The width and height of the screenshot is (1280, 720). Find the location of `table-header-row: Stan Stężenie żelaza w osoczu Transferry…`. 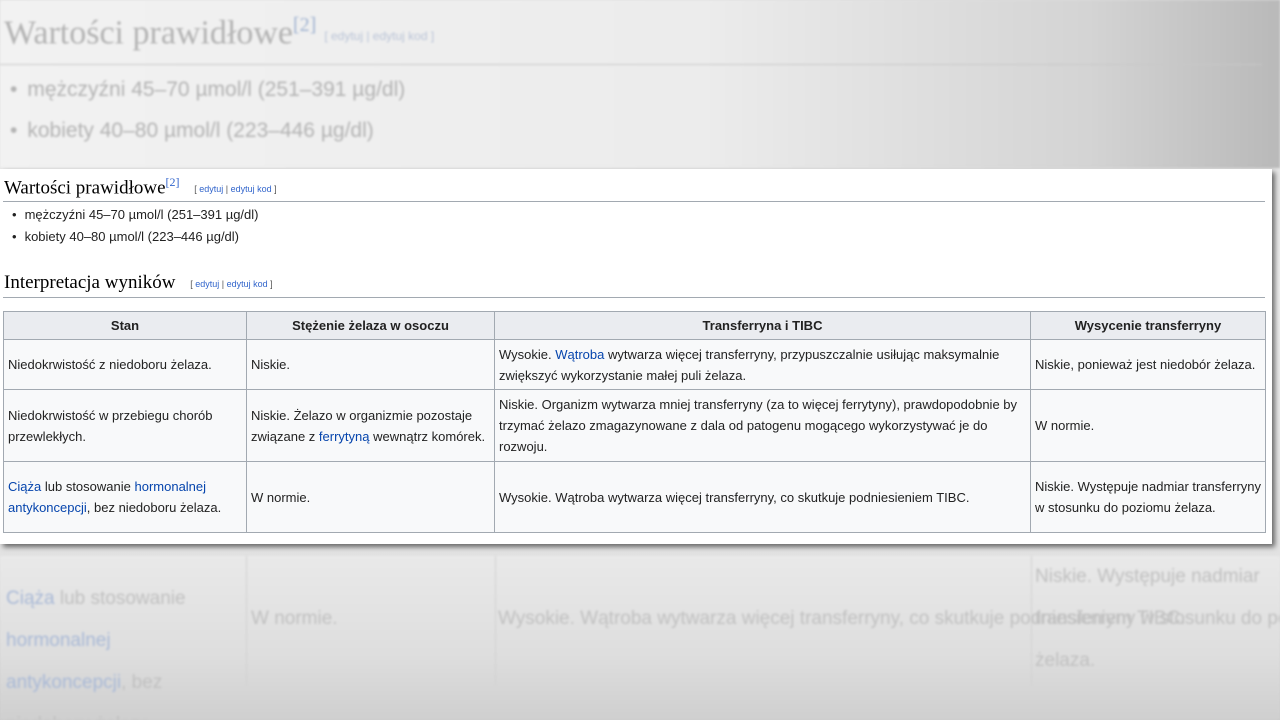

table-header-row: Stan Stężenie żelaza w osoczu Transferry… is located at coordinates (634, 325).